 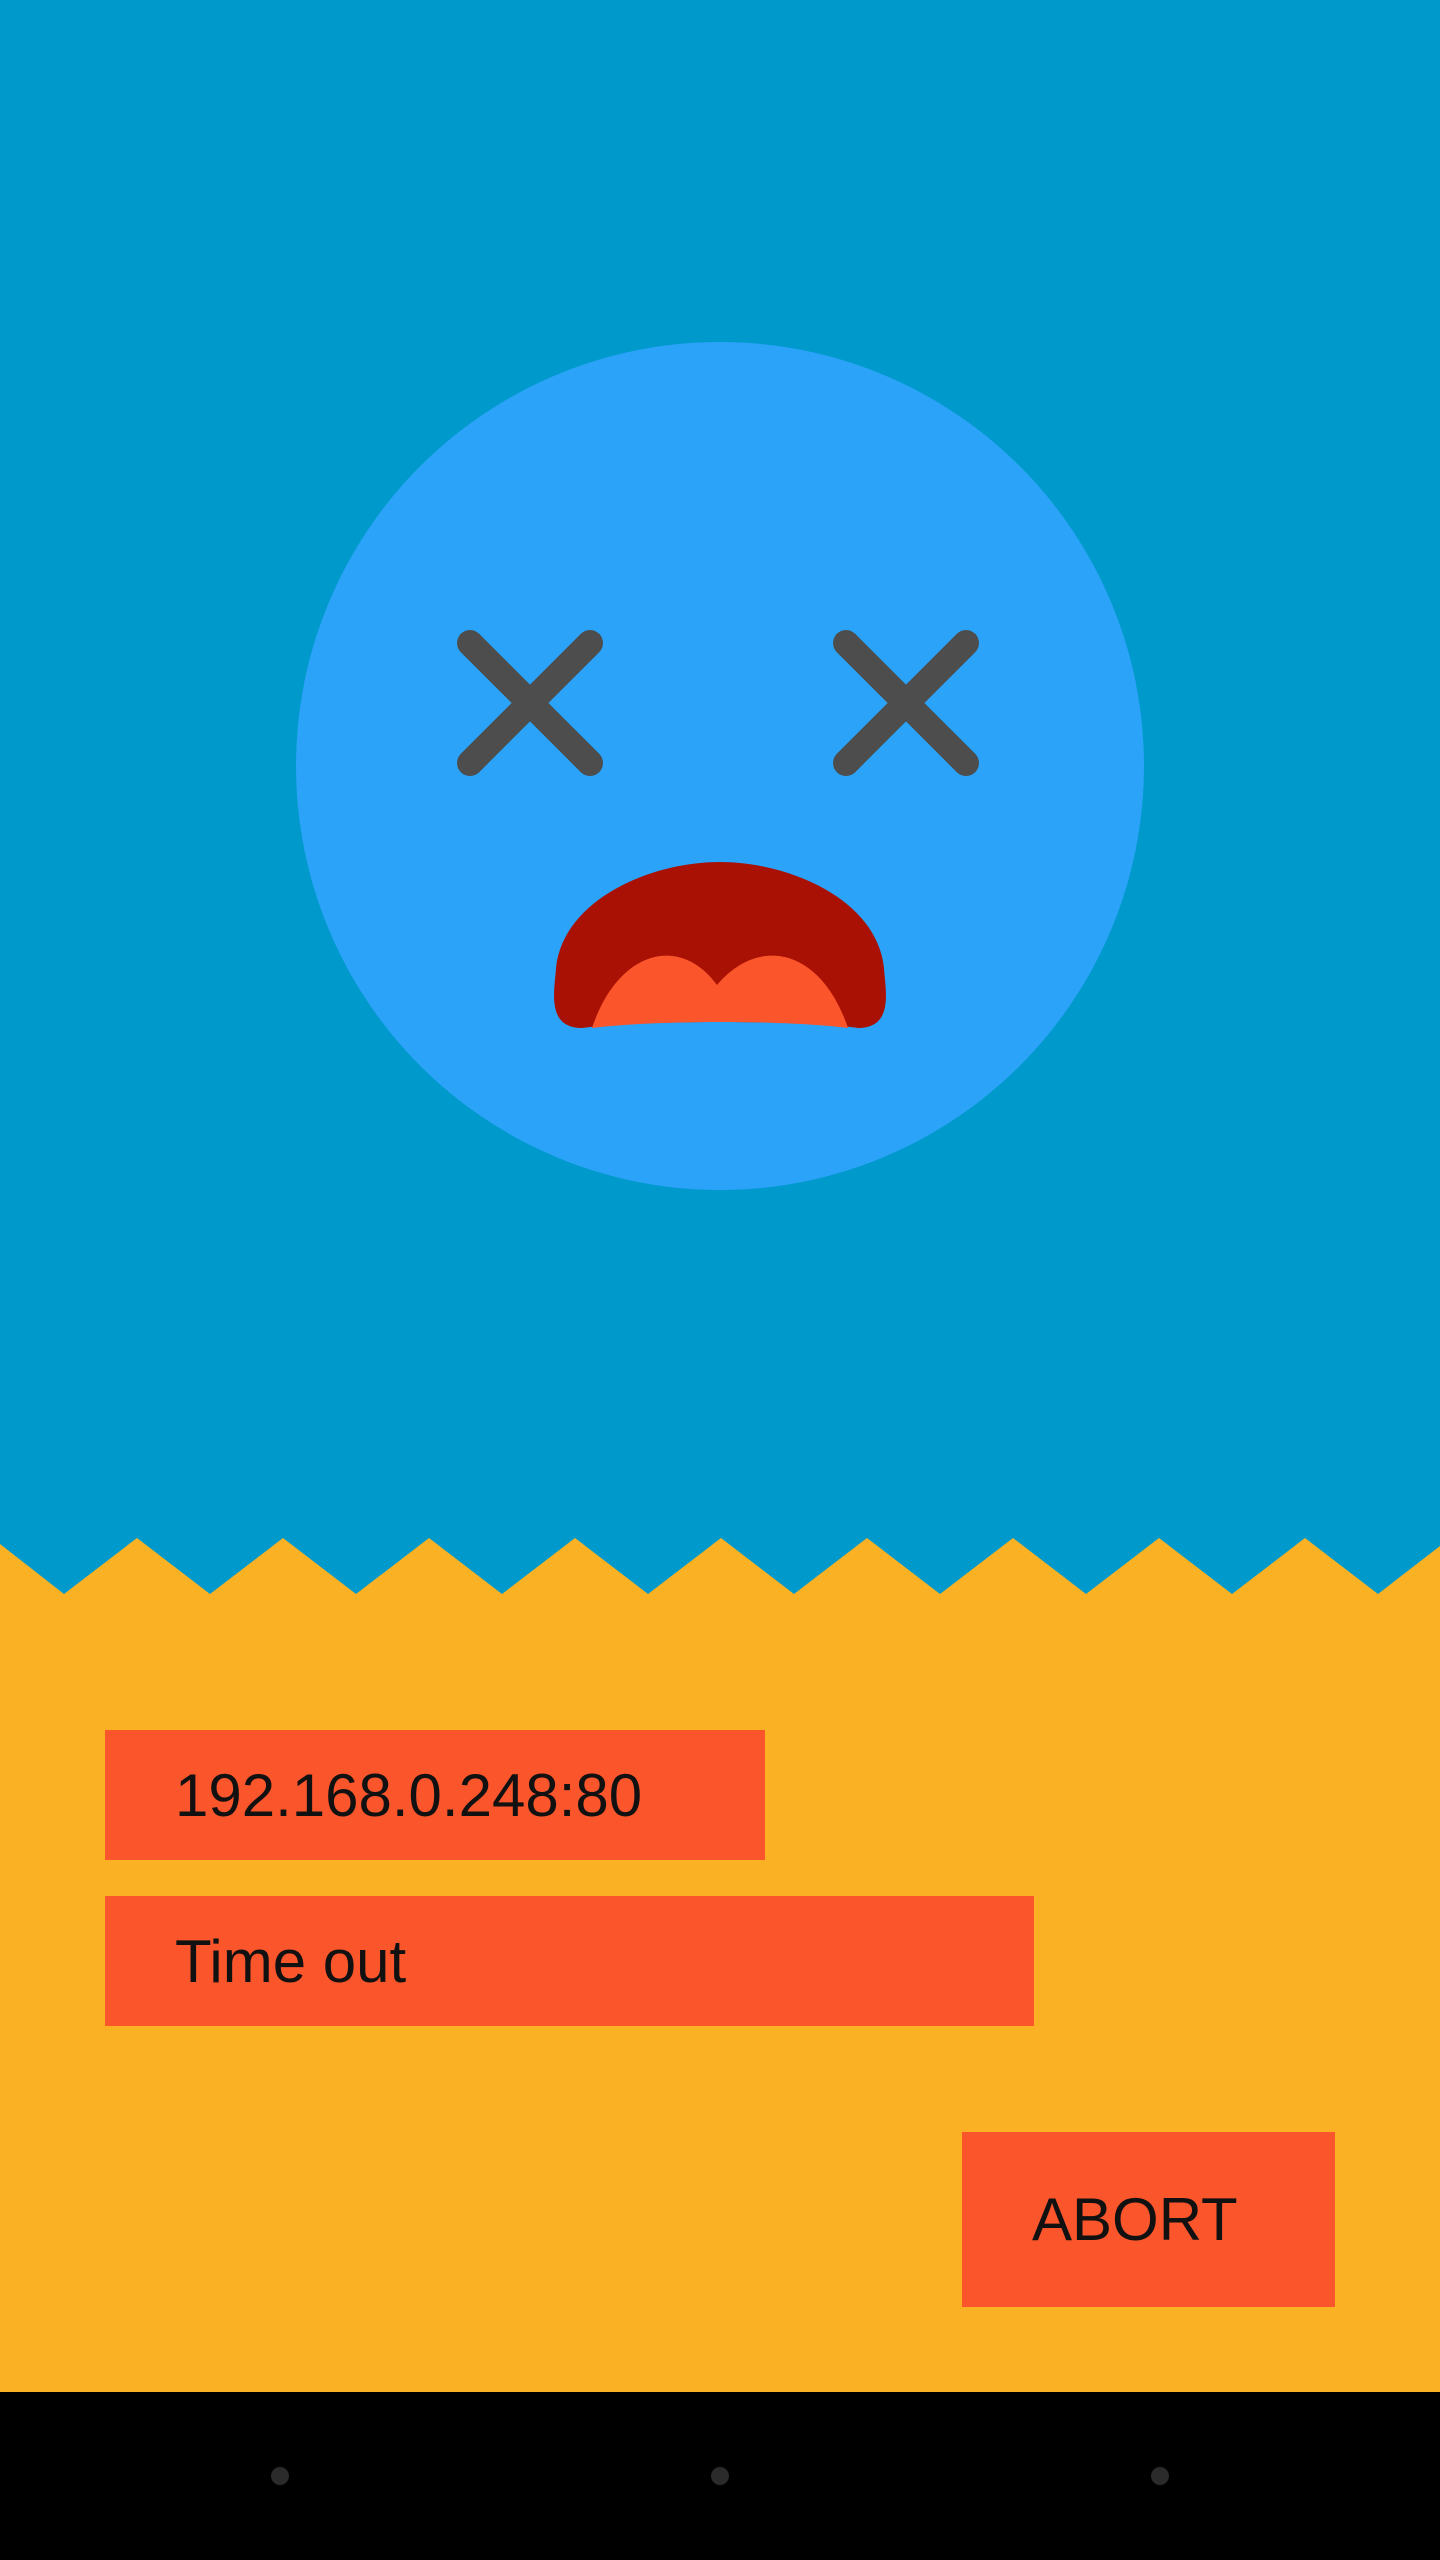 What do you see at coordinates (291, 1961) in the screenshot?
I see `error-text: Time out` at bounding box center [291, 1961].